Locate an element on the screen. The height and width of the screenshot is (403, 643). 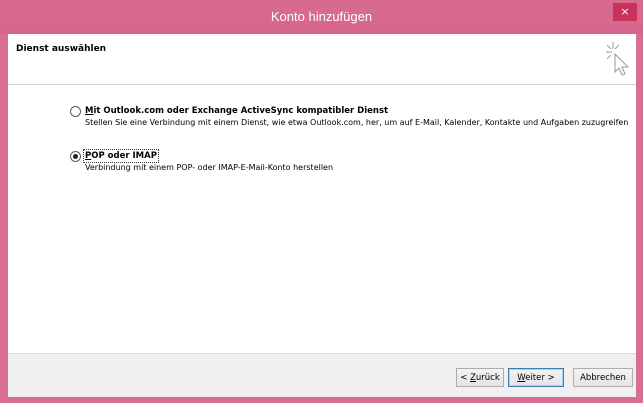
wizard-footer: < Zurück Weiter > Abbrechen is located at coordinates (322, 375).